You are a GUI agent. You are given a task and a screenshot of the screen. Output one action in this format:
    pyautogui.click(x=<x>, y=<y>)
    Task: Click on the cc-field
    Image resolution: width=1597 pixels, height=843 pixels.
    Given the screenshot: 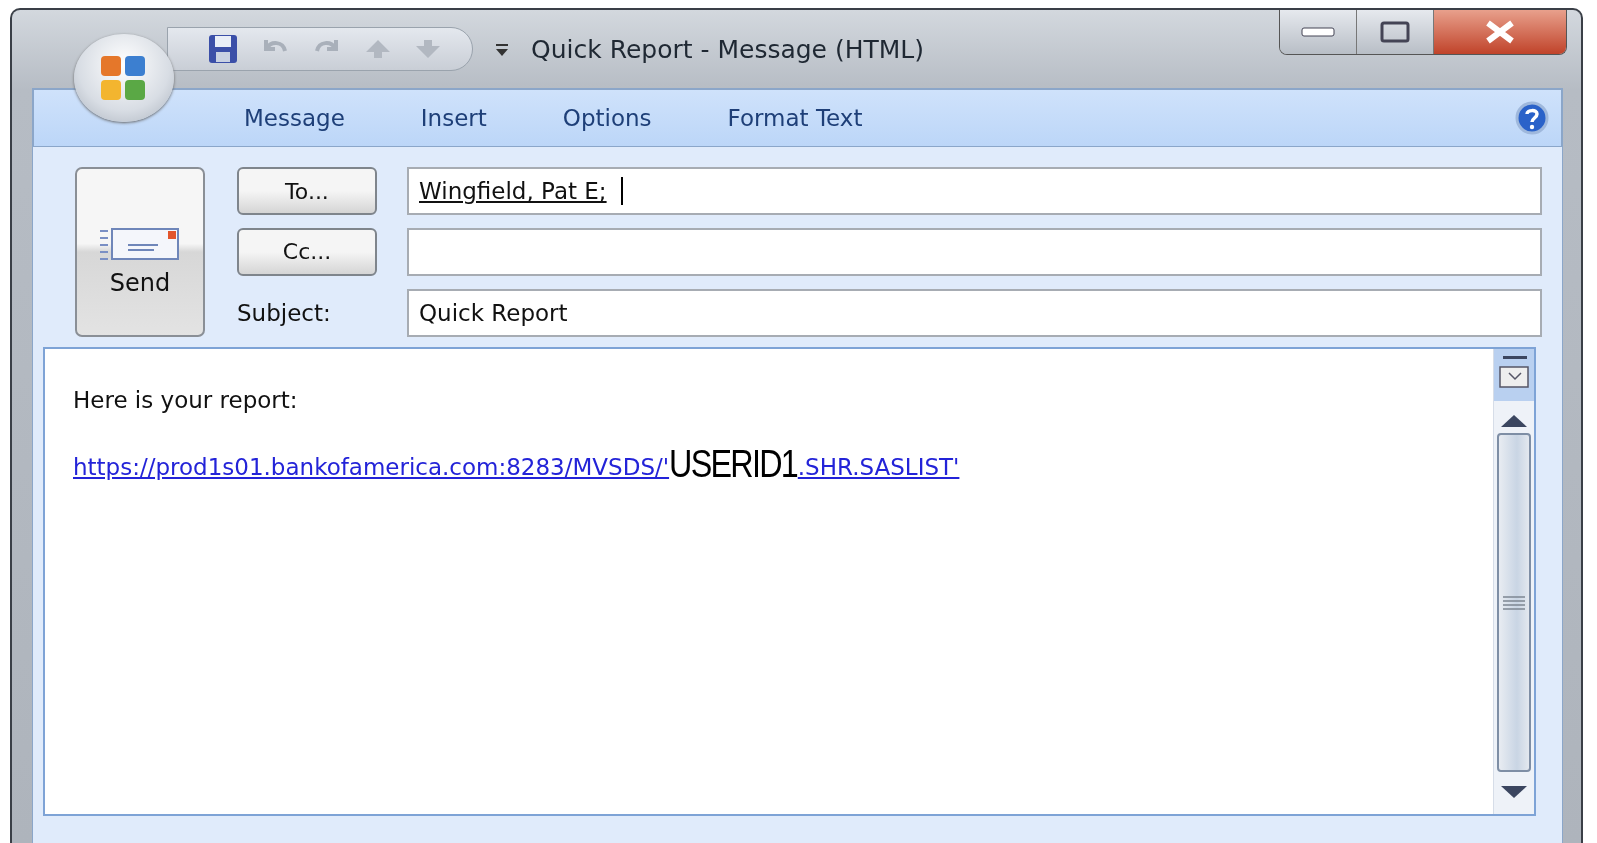 What is the action you would take?
    pyautogui.click(x=974, y=252)
    